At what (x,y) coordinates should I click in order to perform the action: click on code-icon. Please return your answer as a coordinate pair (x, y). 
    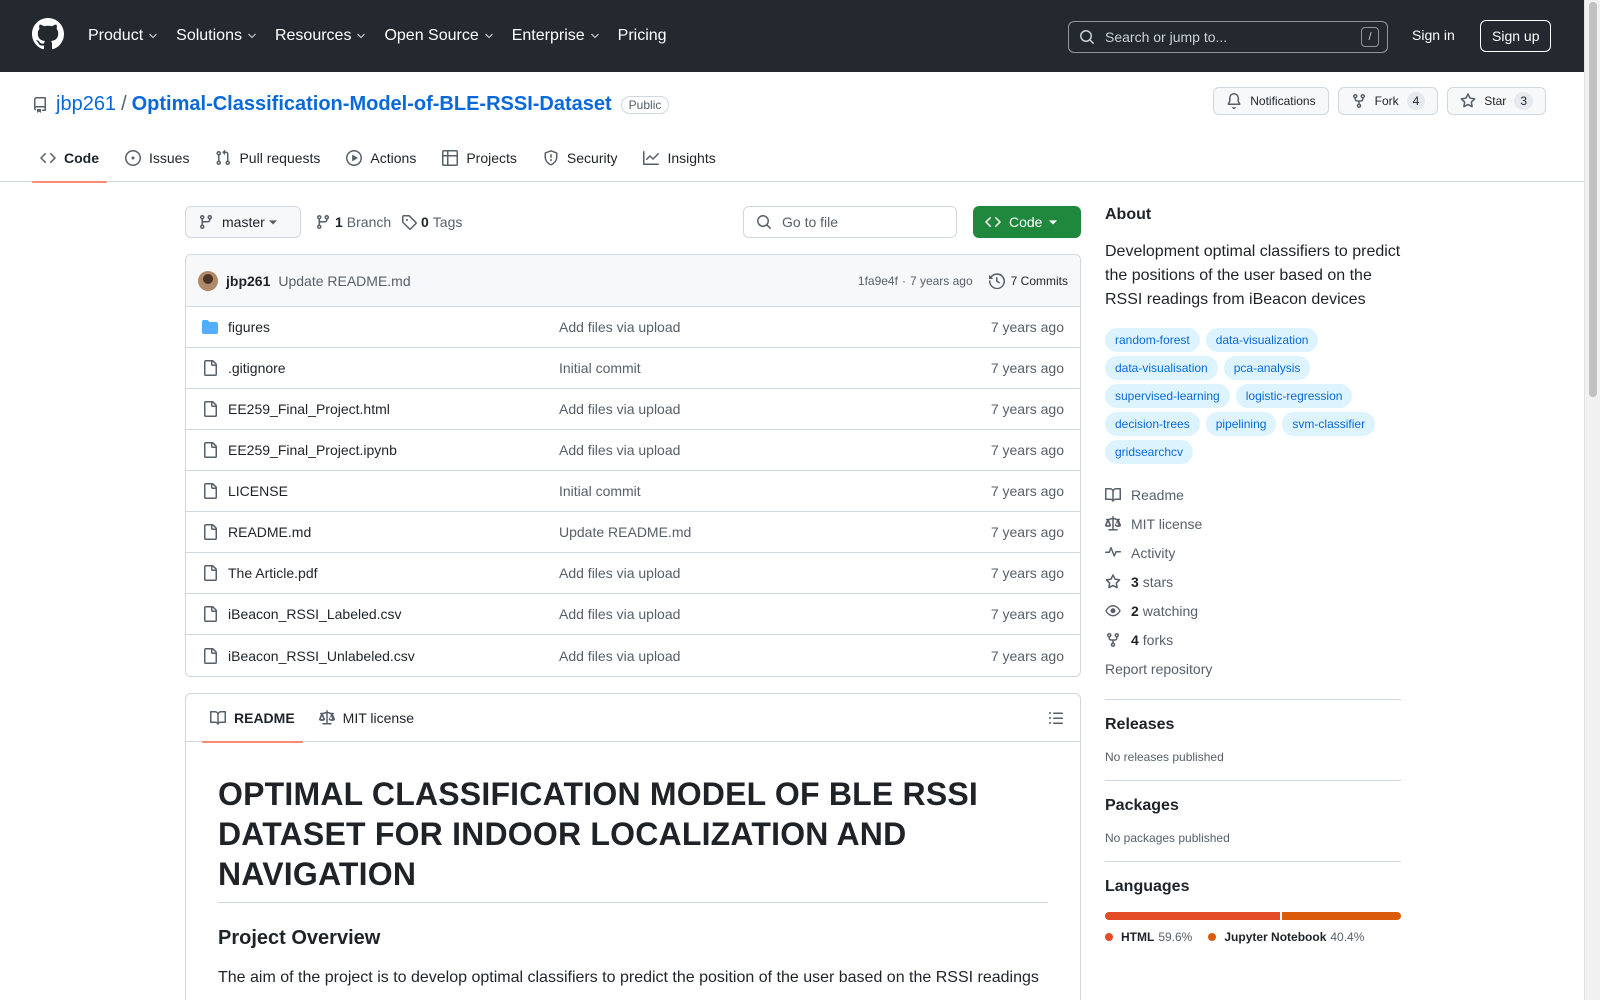
    Looking at the image, I should click on (52, 158).